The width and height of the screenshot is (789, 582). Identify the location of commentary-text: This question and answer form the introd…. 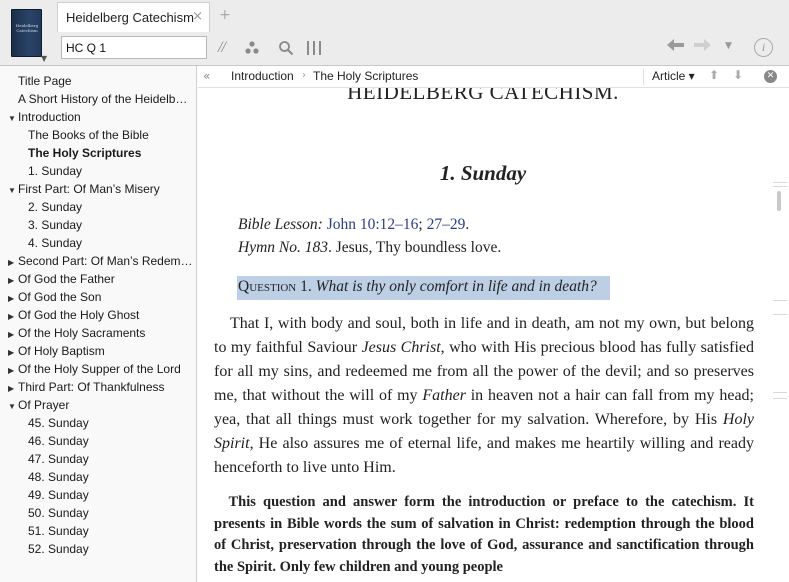
(484, 534).